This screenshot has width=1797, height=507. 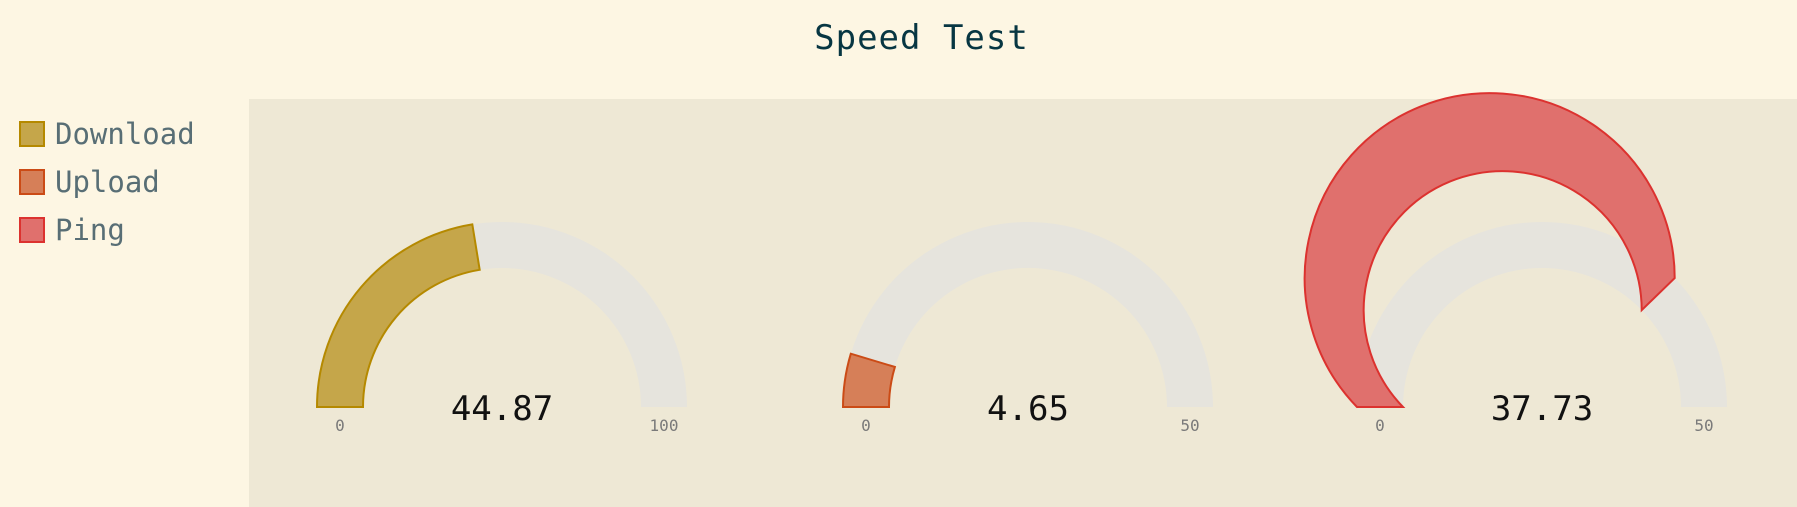 I want to click on gauge-max-label-upload: 50, so click(x=1189, y=425).